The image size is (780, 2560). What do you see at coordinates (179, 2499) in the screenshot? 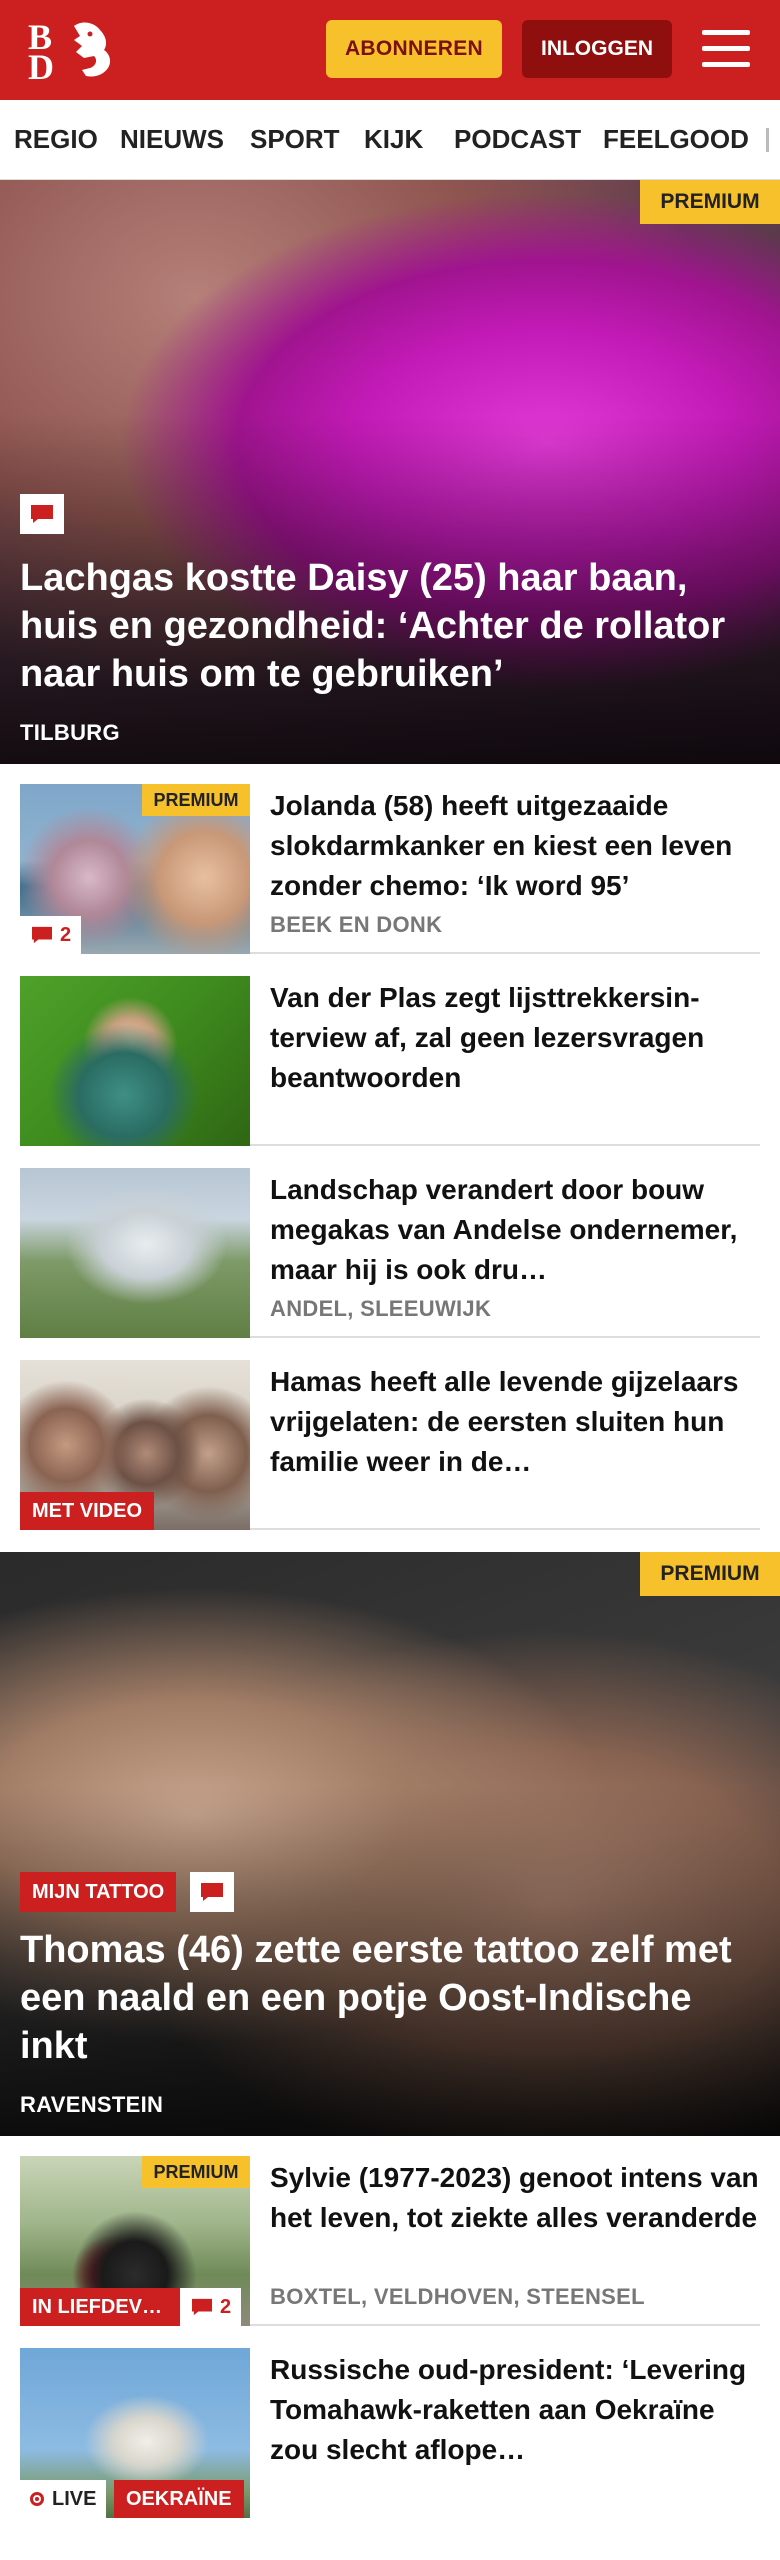
I see `topic-tag: OEKRAÏNE` at bounding box center [179, 2499].